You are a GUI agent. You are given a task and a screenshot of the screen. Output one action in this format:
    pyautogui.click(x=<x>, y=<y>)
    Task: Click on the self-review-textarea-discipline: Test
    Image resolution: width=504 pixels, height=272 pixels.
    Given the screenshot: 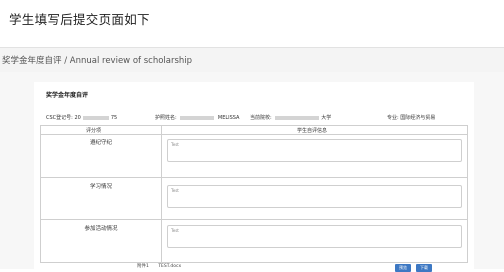 What is the action you would take?
    pyautogui.click(x=314, y=150)
    